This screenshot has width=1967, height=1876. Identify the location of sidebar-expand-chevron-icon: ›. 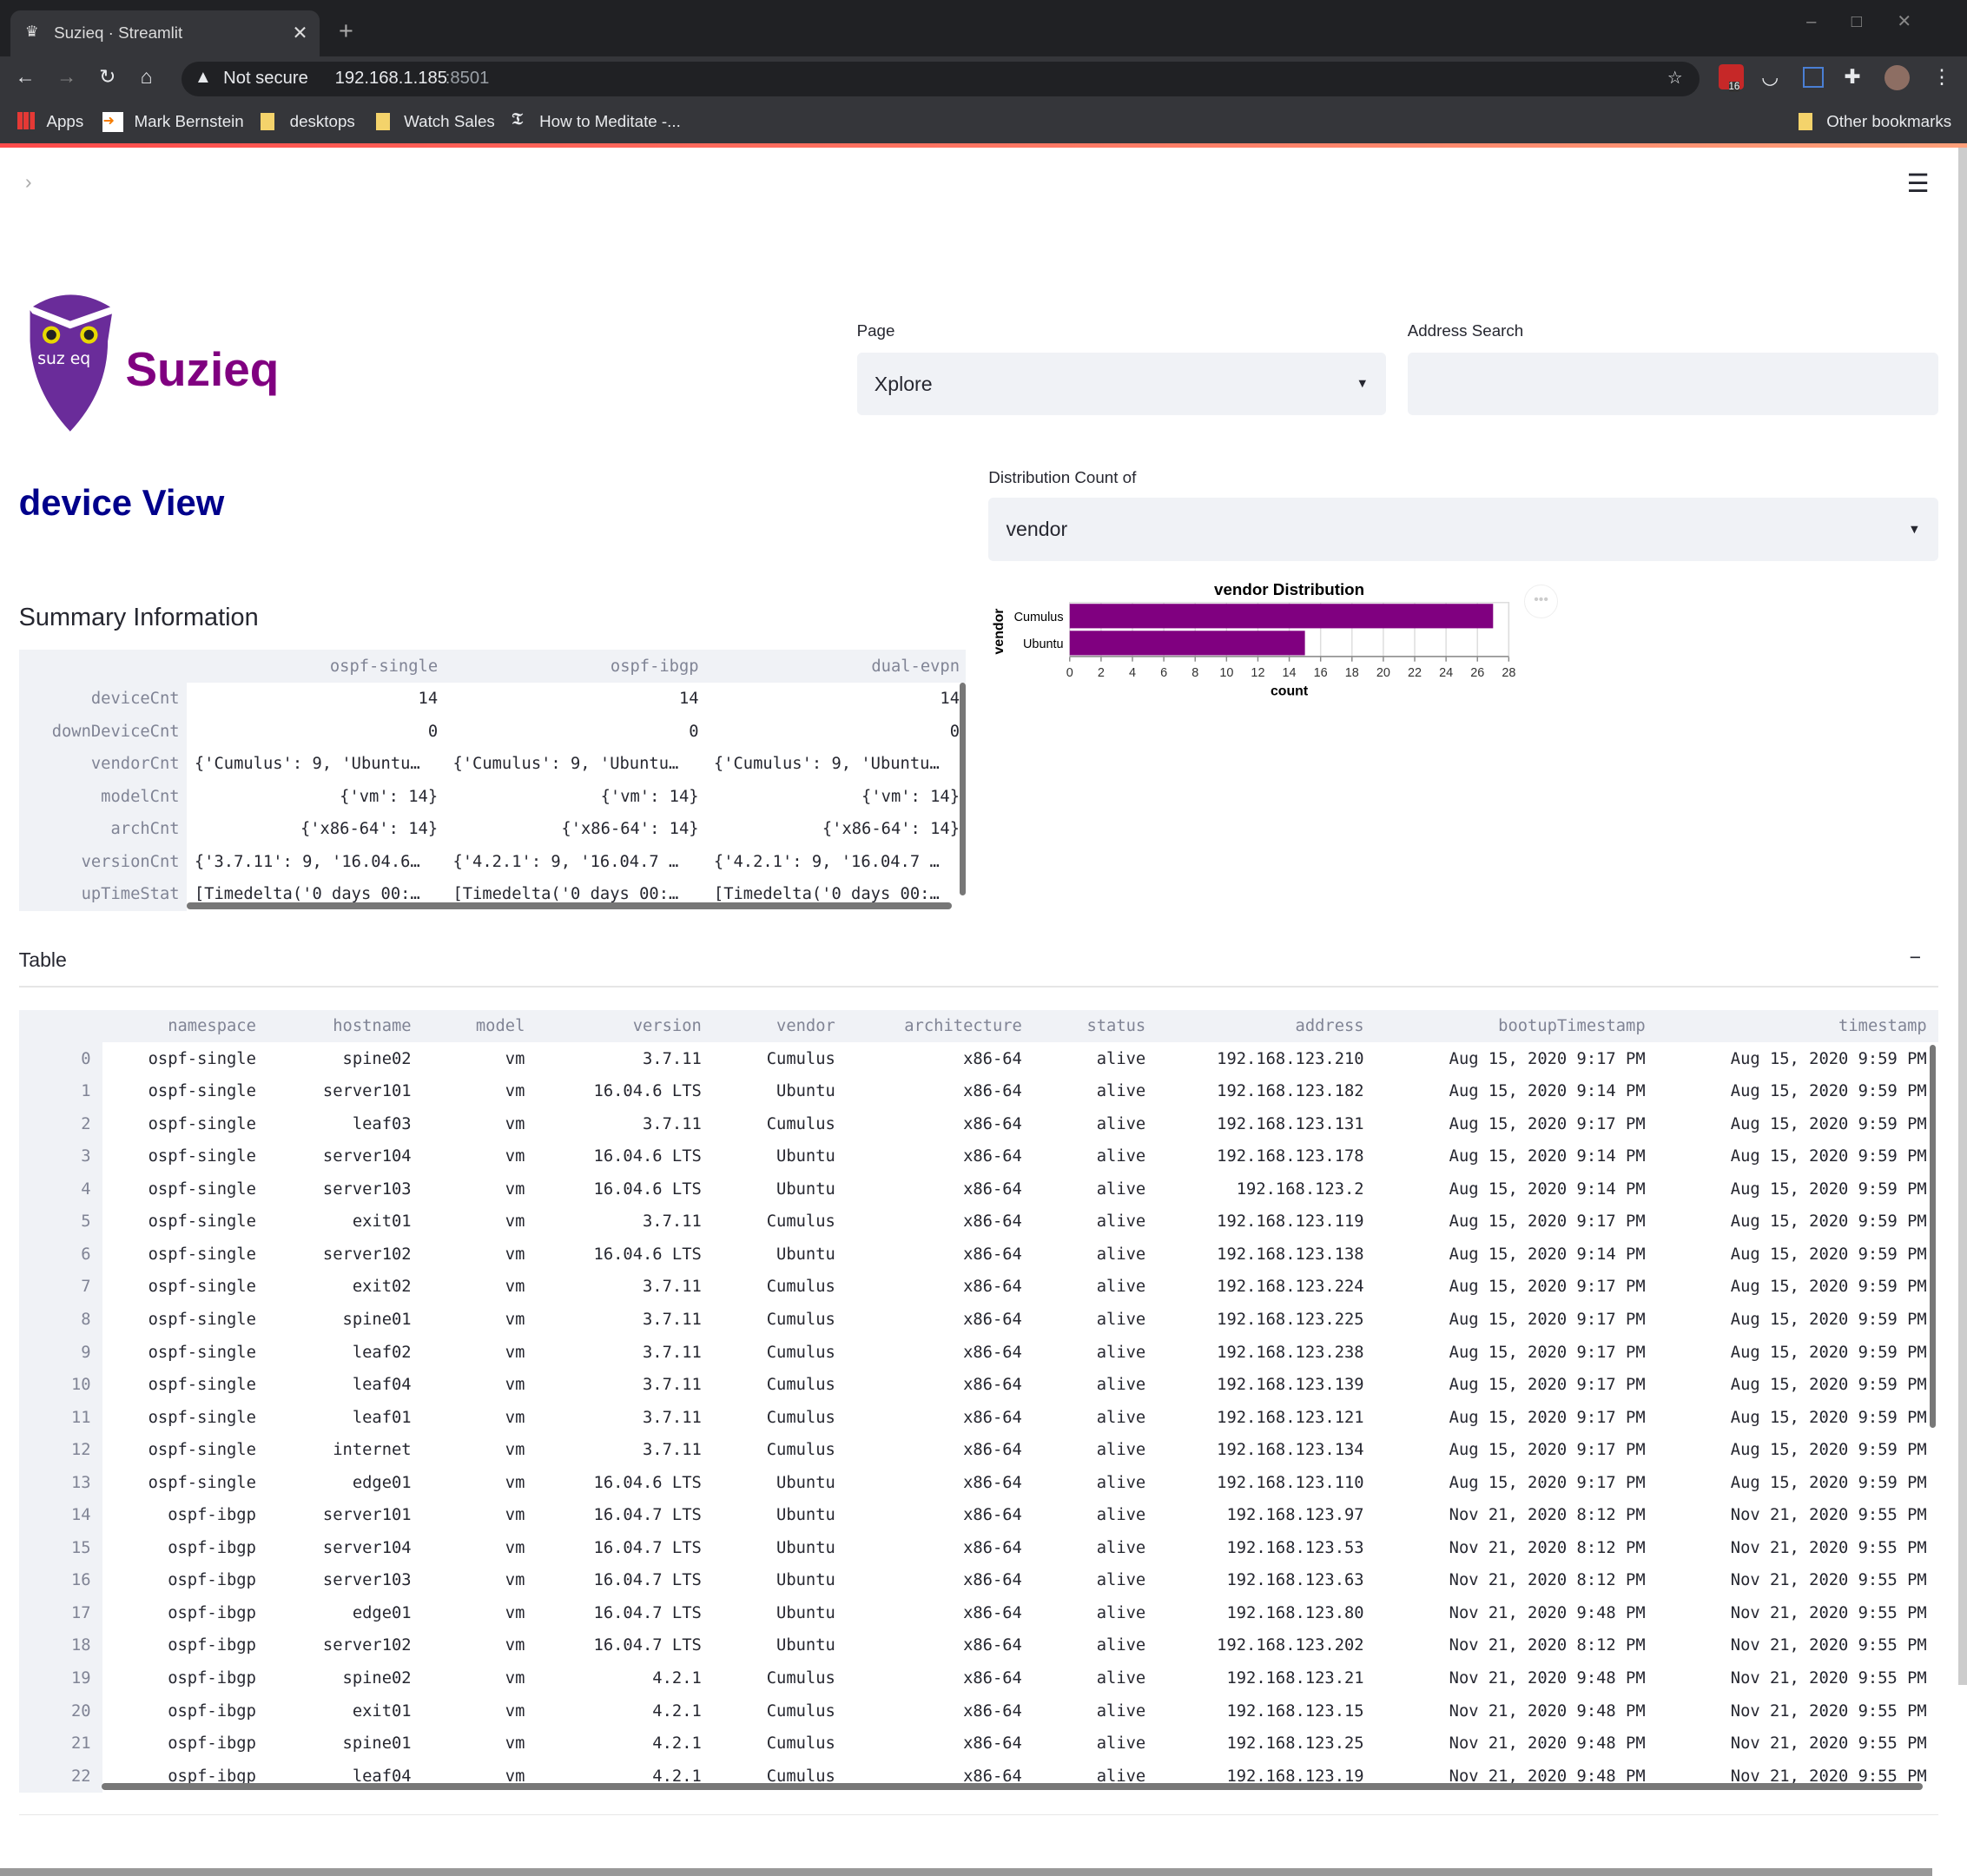
(28, 182).